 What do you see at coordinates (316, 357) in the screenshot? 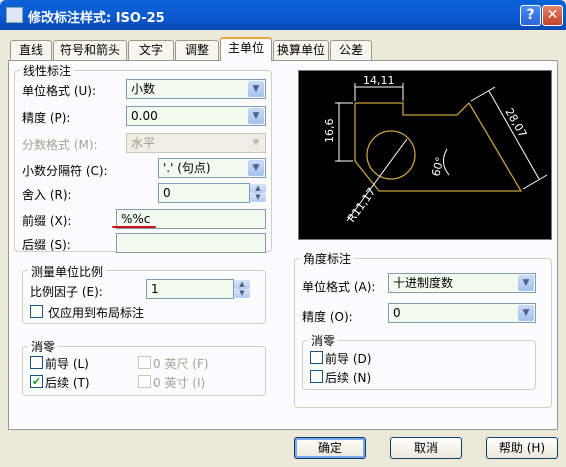
I see `angular-leading-checkbox` at bounding box center [316, 357].